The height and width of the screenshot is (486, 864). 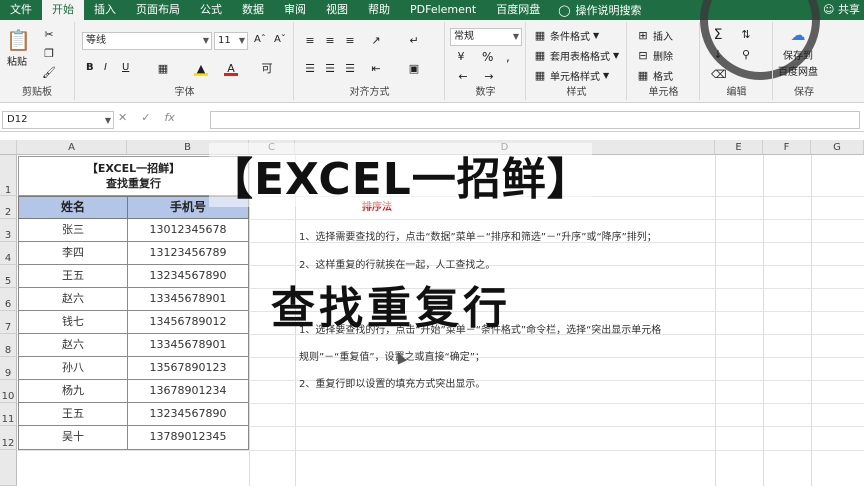 I want to click on percent-button: %, so click(x=487, y=57).